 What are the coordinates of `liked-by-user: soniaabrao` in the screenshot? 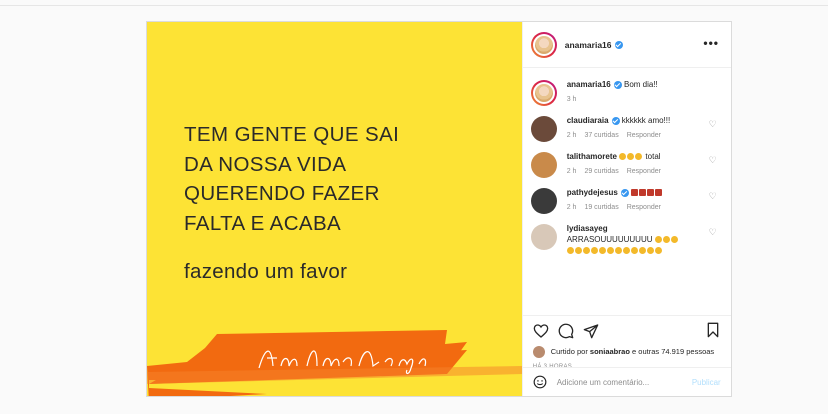 It's located at (610, 351).